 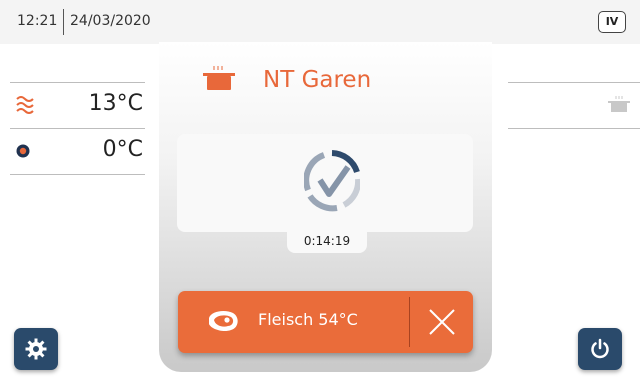 I want to click on status-card, so click(x=325, y=183).